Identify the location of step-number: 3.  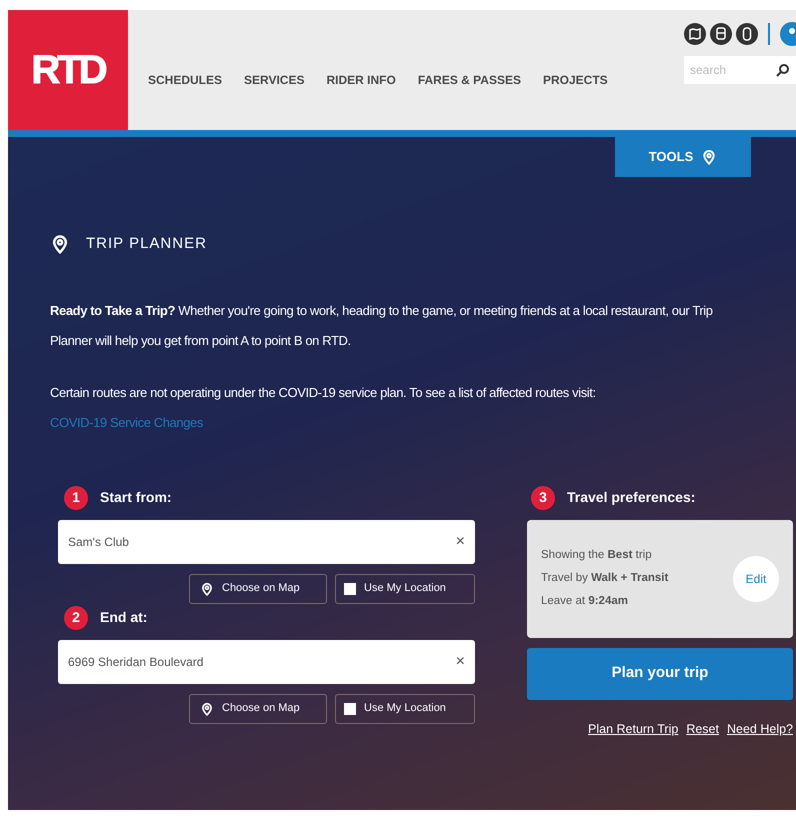
(543, 498).